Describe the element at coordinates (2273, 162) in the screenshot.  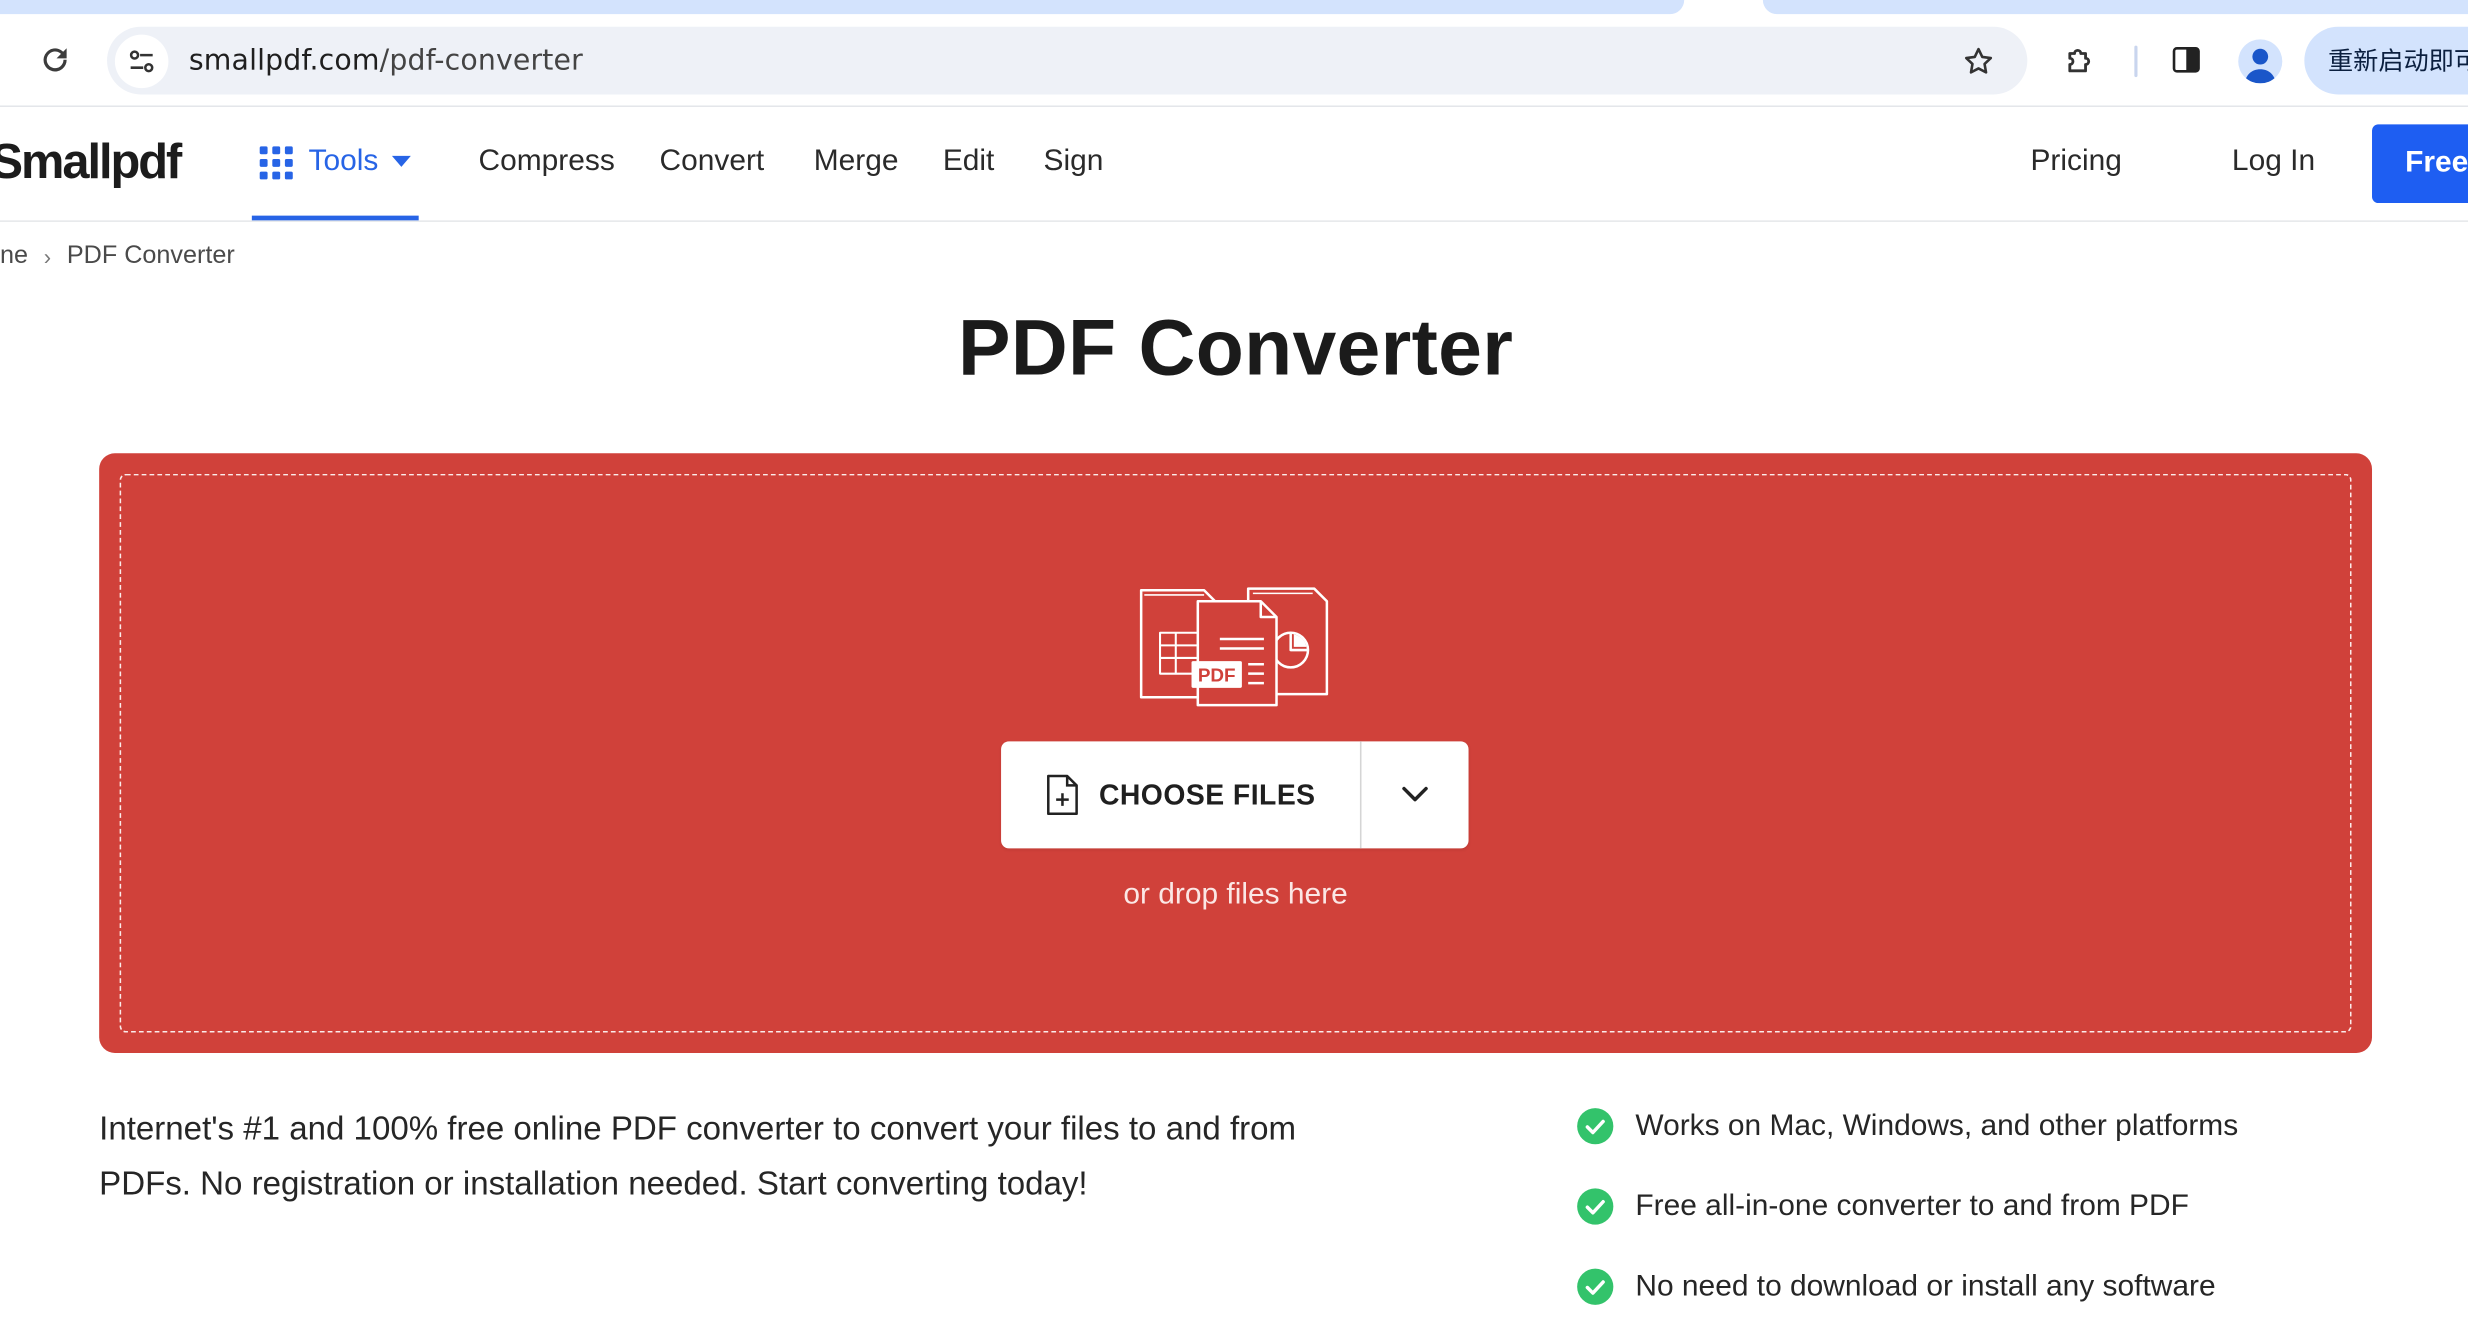
I see `login-link: Log In` at that location.